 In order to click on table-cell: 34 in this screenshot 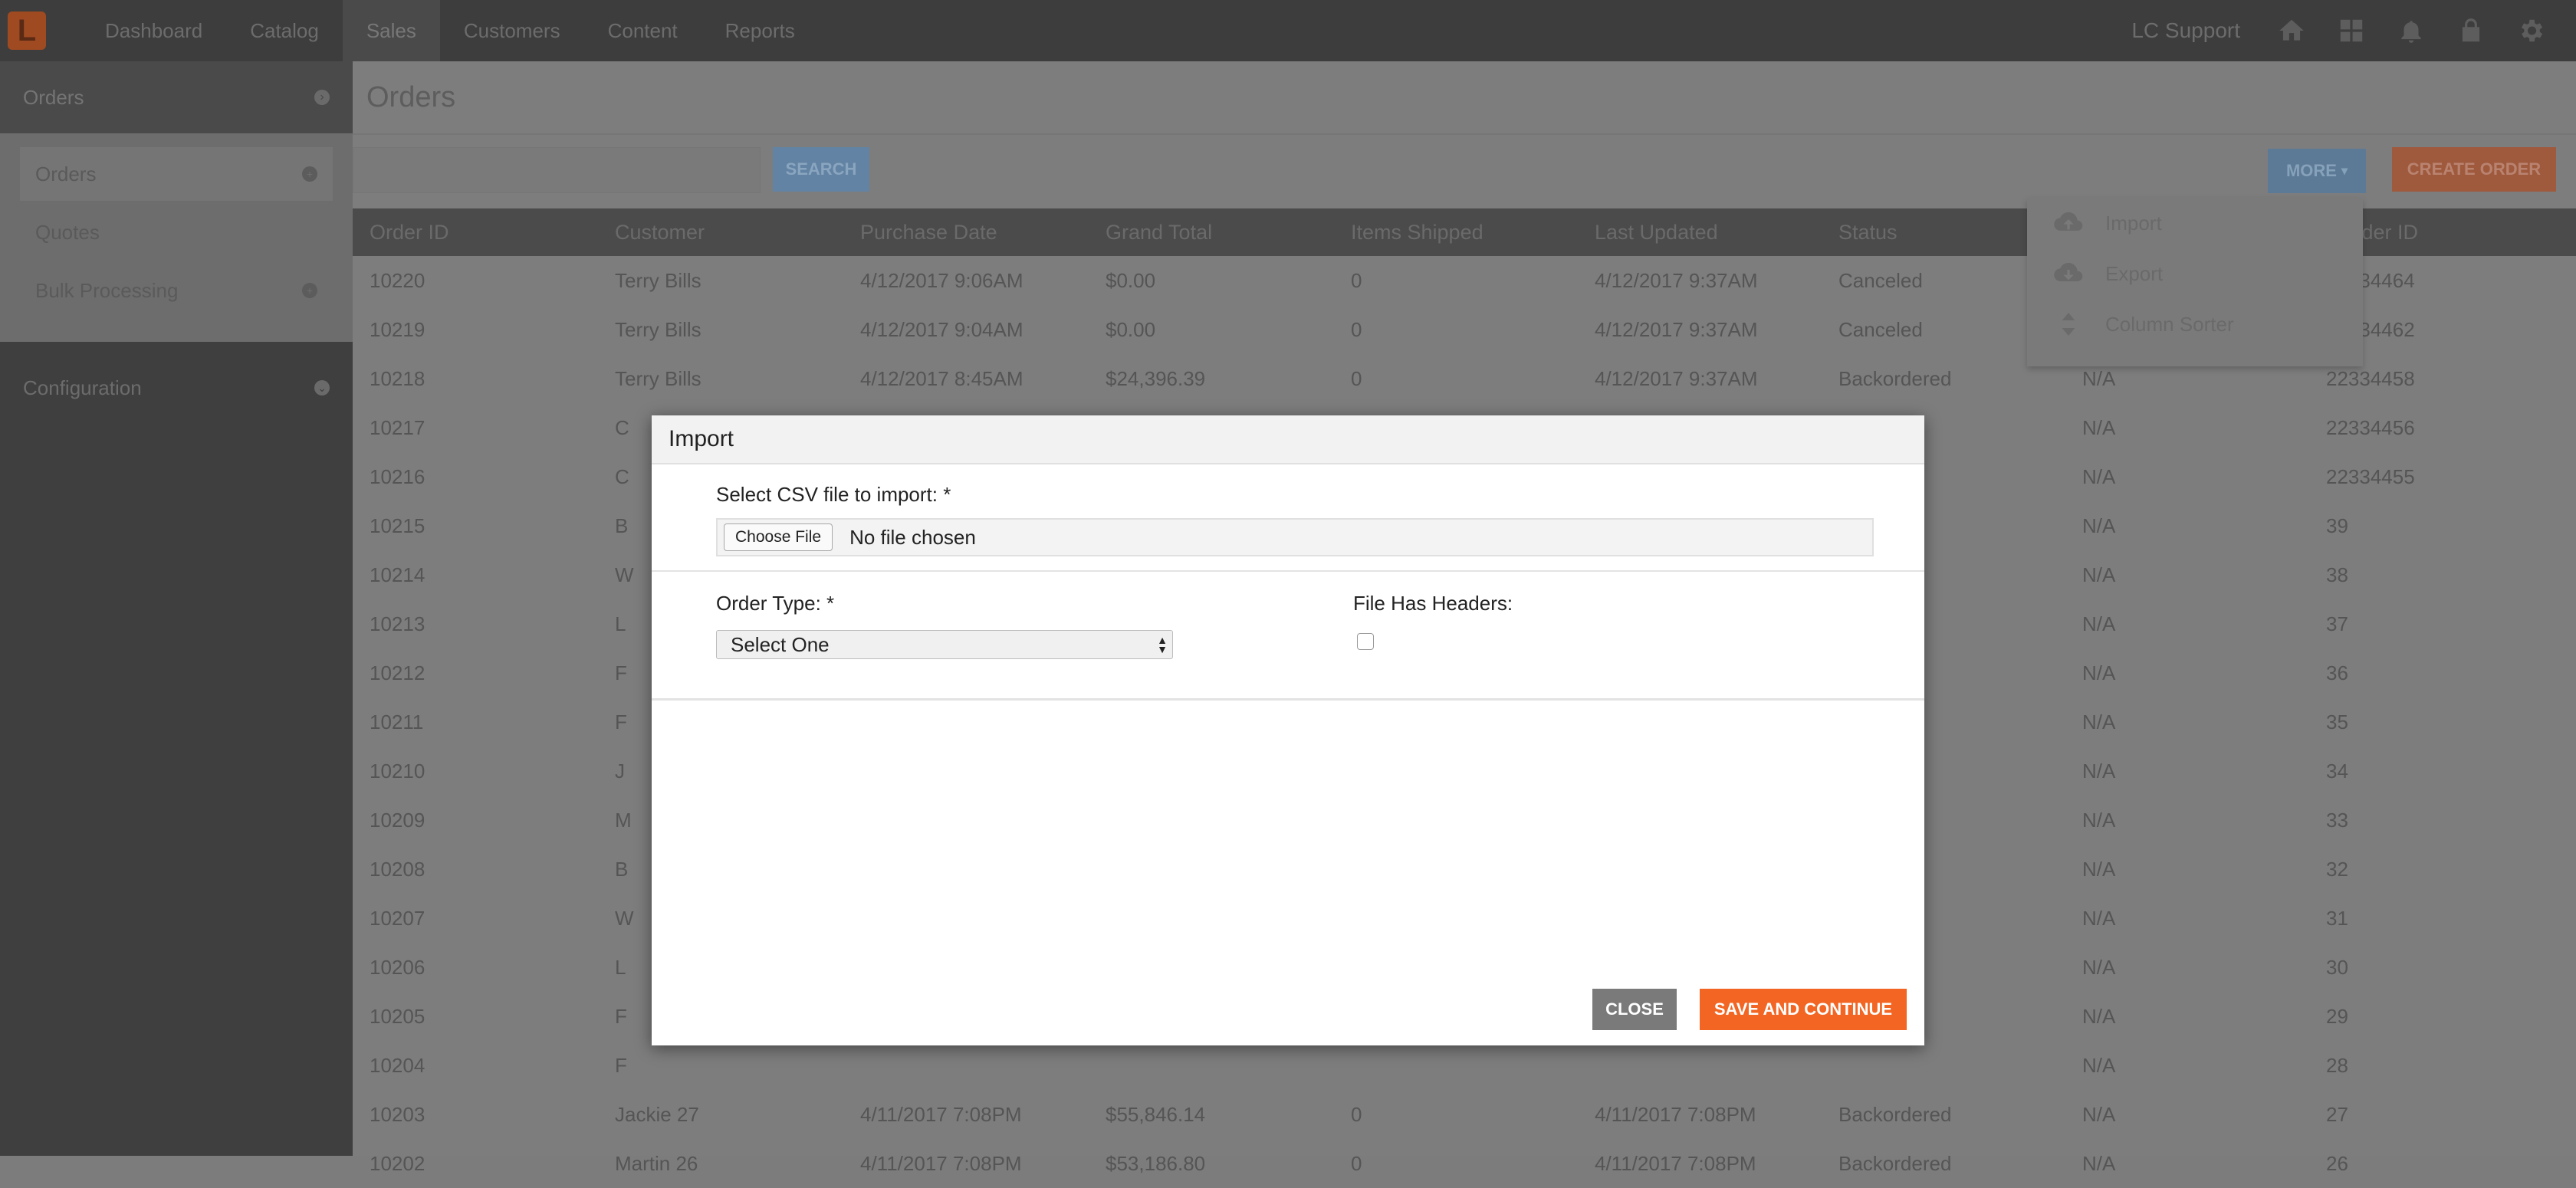, I will do `click(2337, 771)`.